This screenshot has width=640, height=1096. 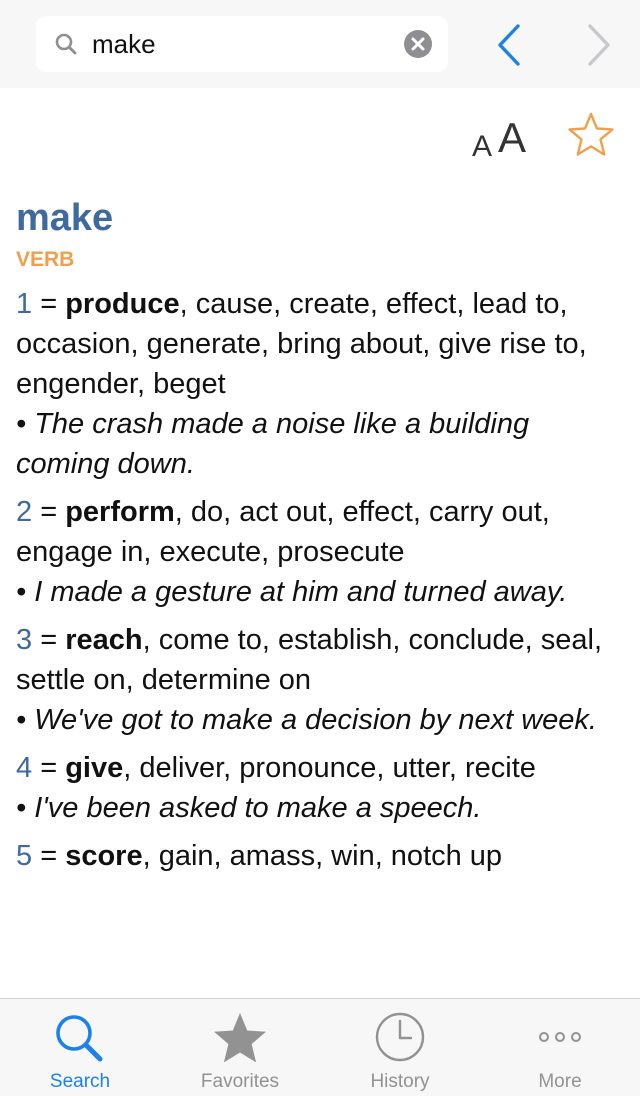 I want to click on tab-label: Favorites, so click(x=240, y=1081).